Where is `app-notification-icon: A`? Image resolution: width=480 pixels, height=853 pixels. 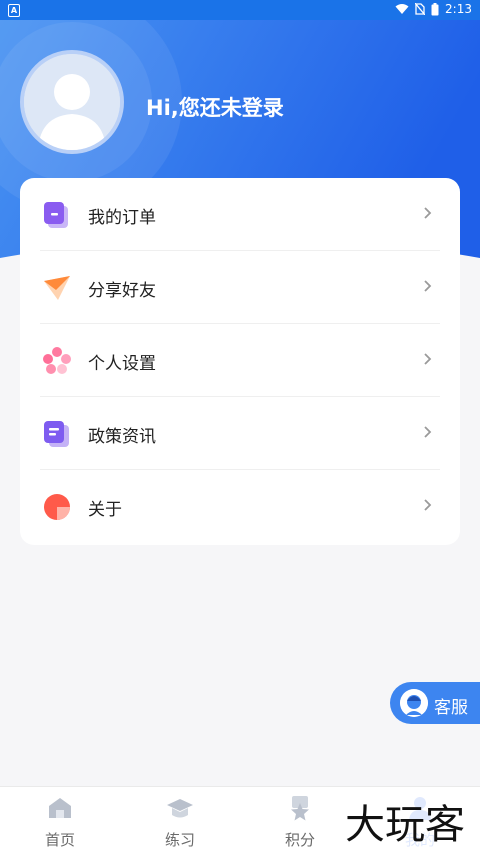 app-notification-icon: A is located at coordinates (14, 10).